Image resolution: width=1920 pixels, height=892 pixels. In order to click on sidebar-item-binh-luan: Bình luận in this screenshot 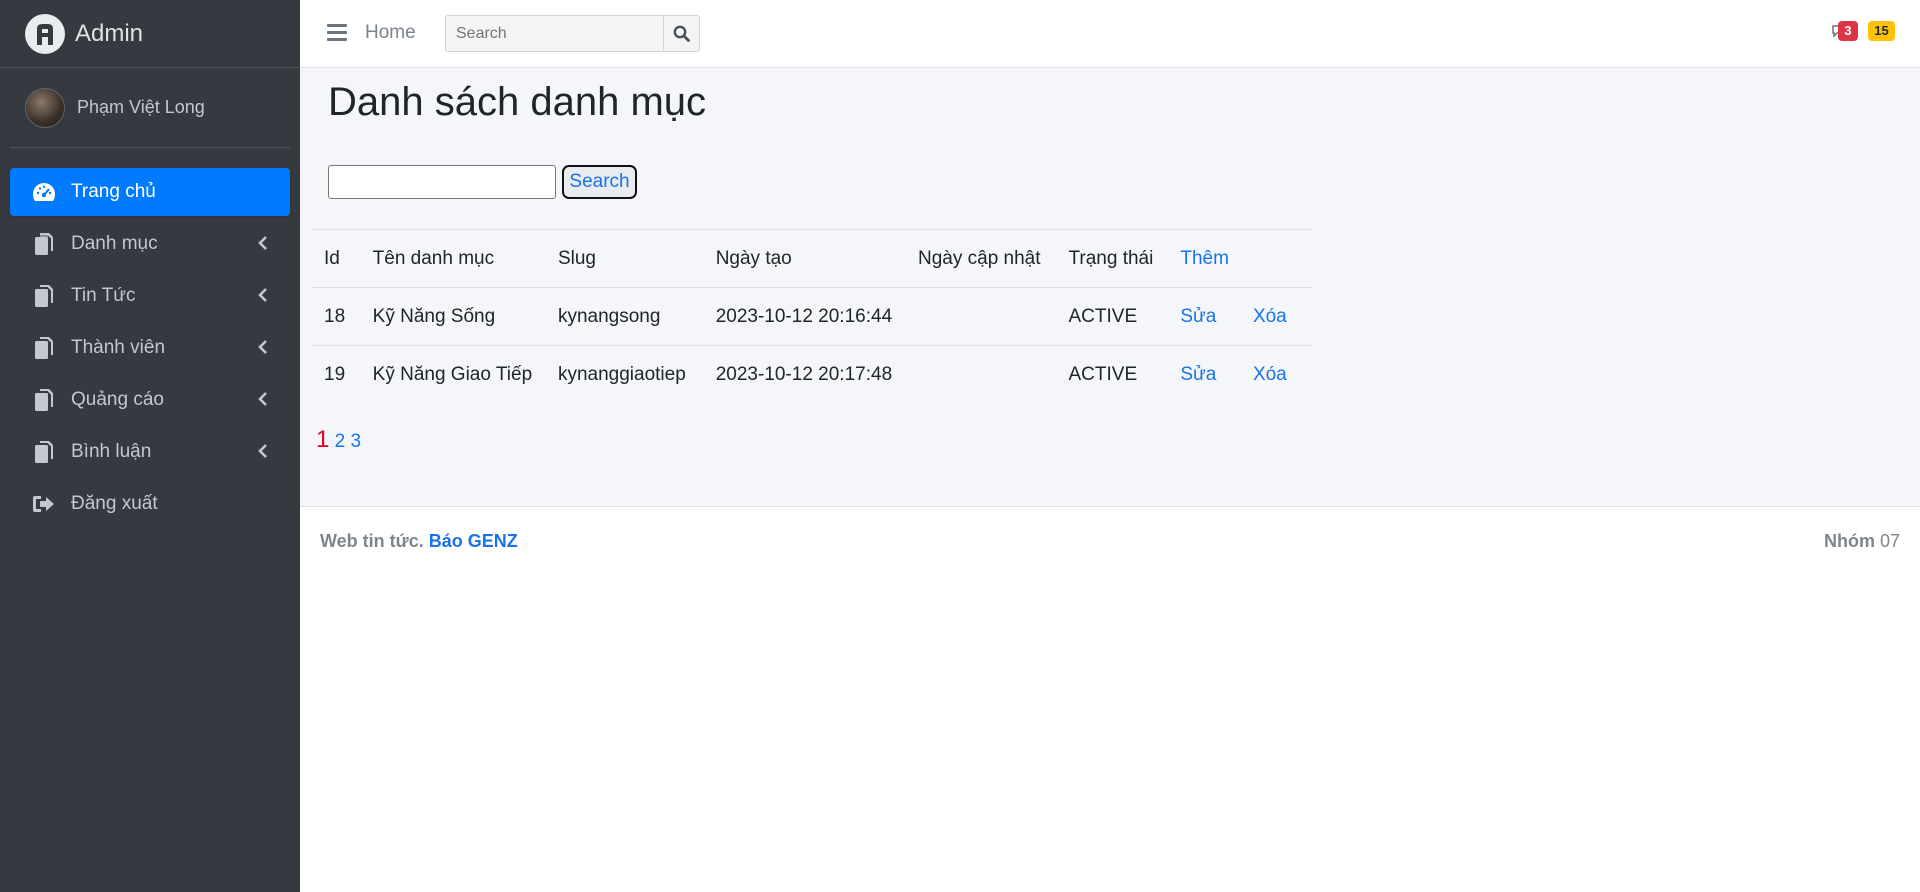, I will do `click(150, 452)`.